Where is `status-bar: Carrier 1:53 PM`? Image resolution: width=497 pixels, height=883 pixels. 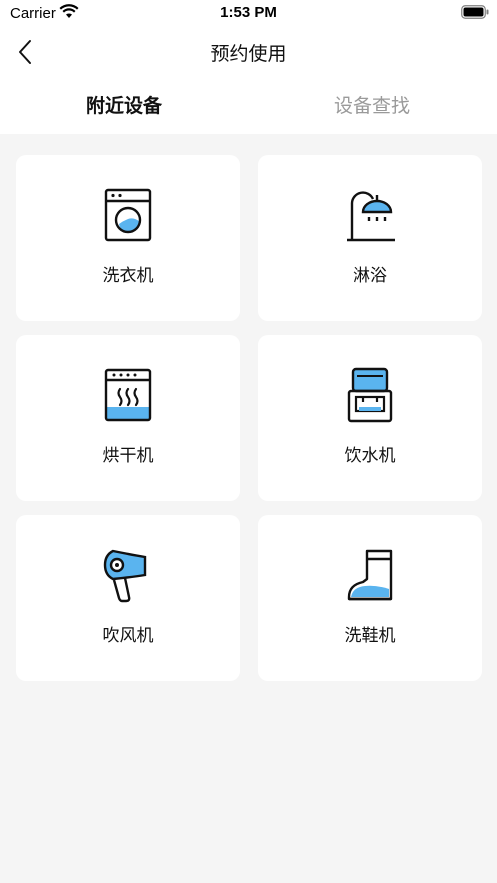
status-bar: Carrier 1:53 PM is located at coordinates (248, 13).